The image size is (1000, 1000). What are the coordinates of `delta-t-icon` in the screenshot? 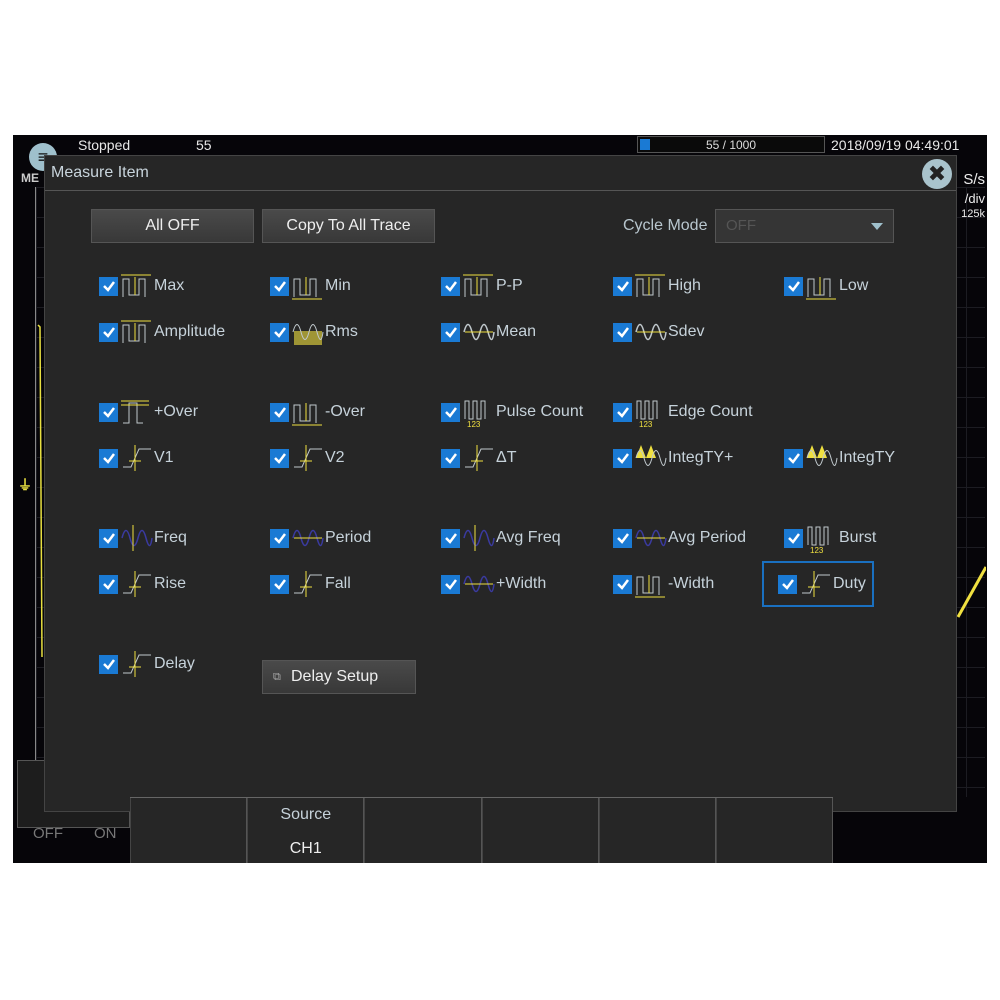 It's located at (479, 458).